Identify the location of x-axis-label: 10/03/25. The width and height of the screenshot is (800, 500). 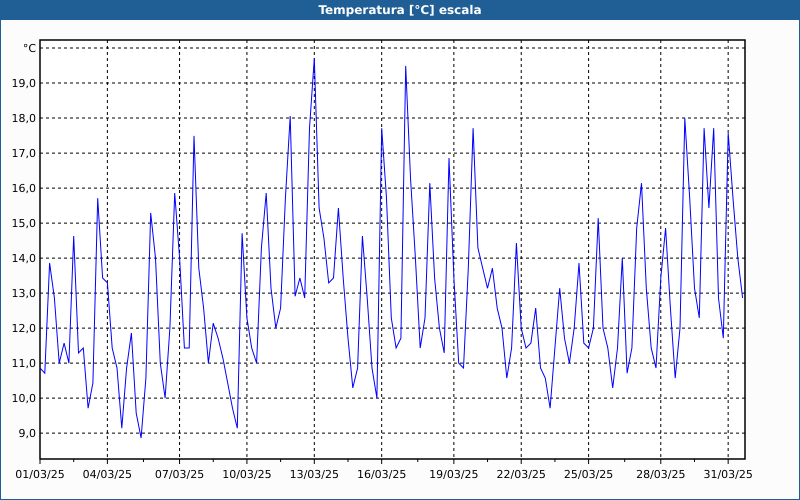
(247, 474).